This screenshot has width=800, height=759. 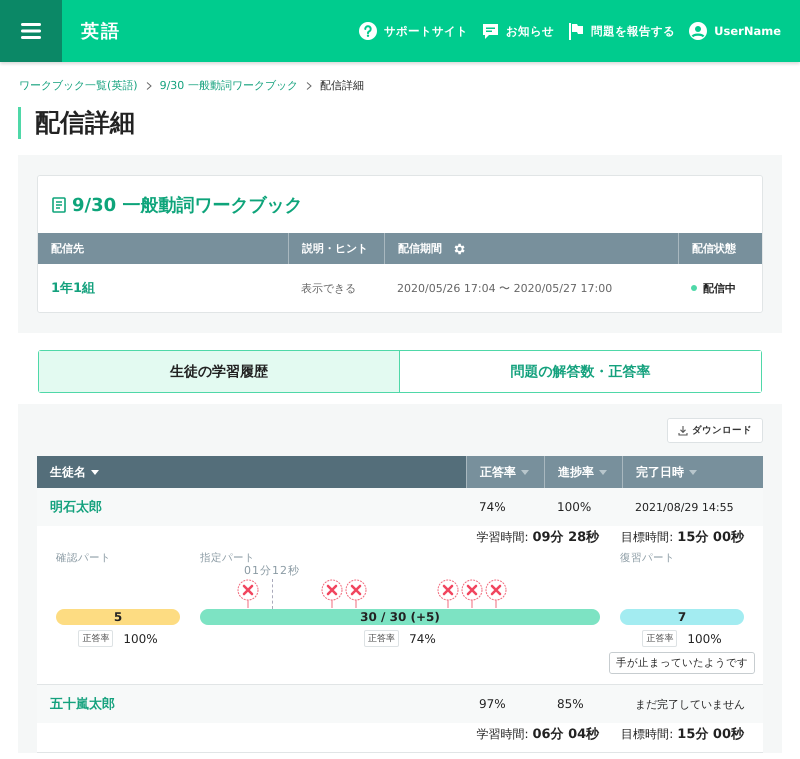 I want to click on student-row: 五十嵐太郎 97% 85% まだ完了していません, so click(x=400, y=704).